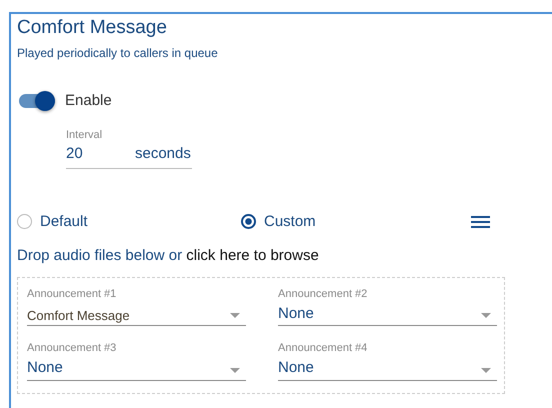 The image size is (552, 408). Describe the element at coordinates (118, 53) in the screenshot. I see `subtitle: Played periodically to callers in queue` at that location.